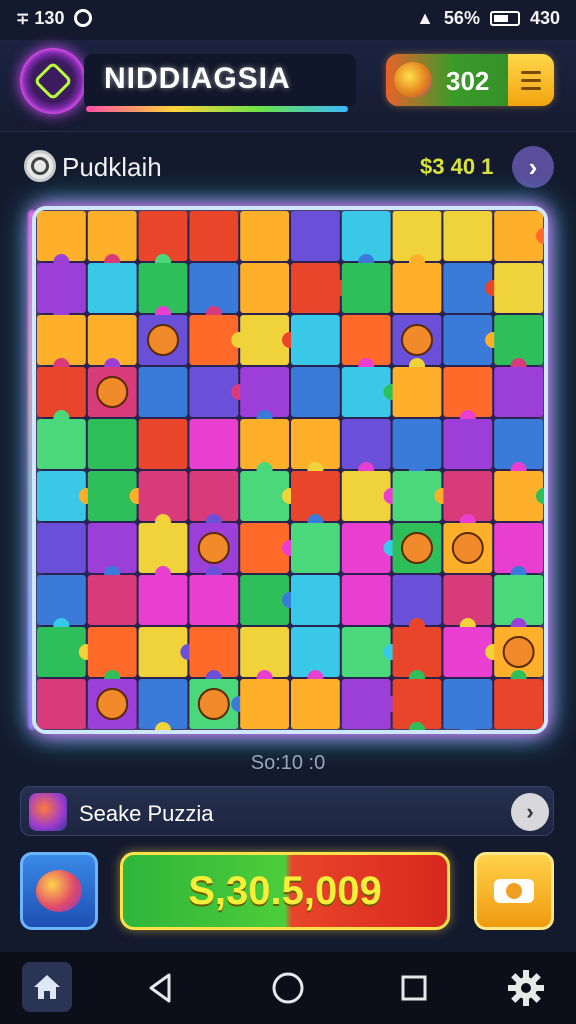 The height and width of the screenshot is (1024, 576). Describe the element at coordinates (533, 167) in the screenshot. I see `next-button: ›` at that location.